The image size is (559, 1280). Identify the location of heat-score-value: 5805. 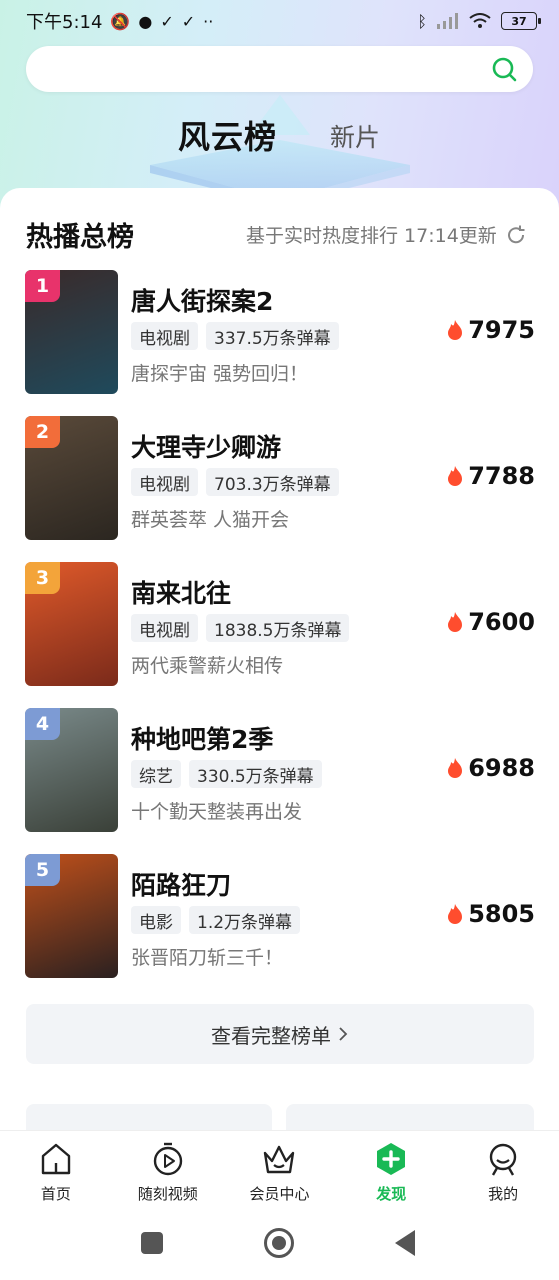
(501, 914).